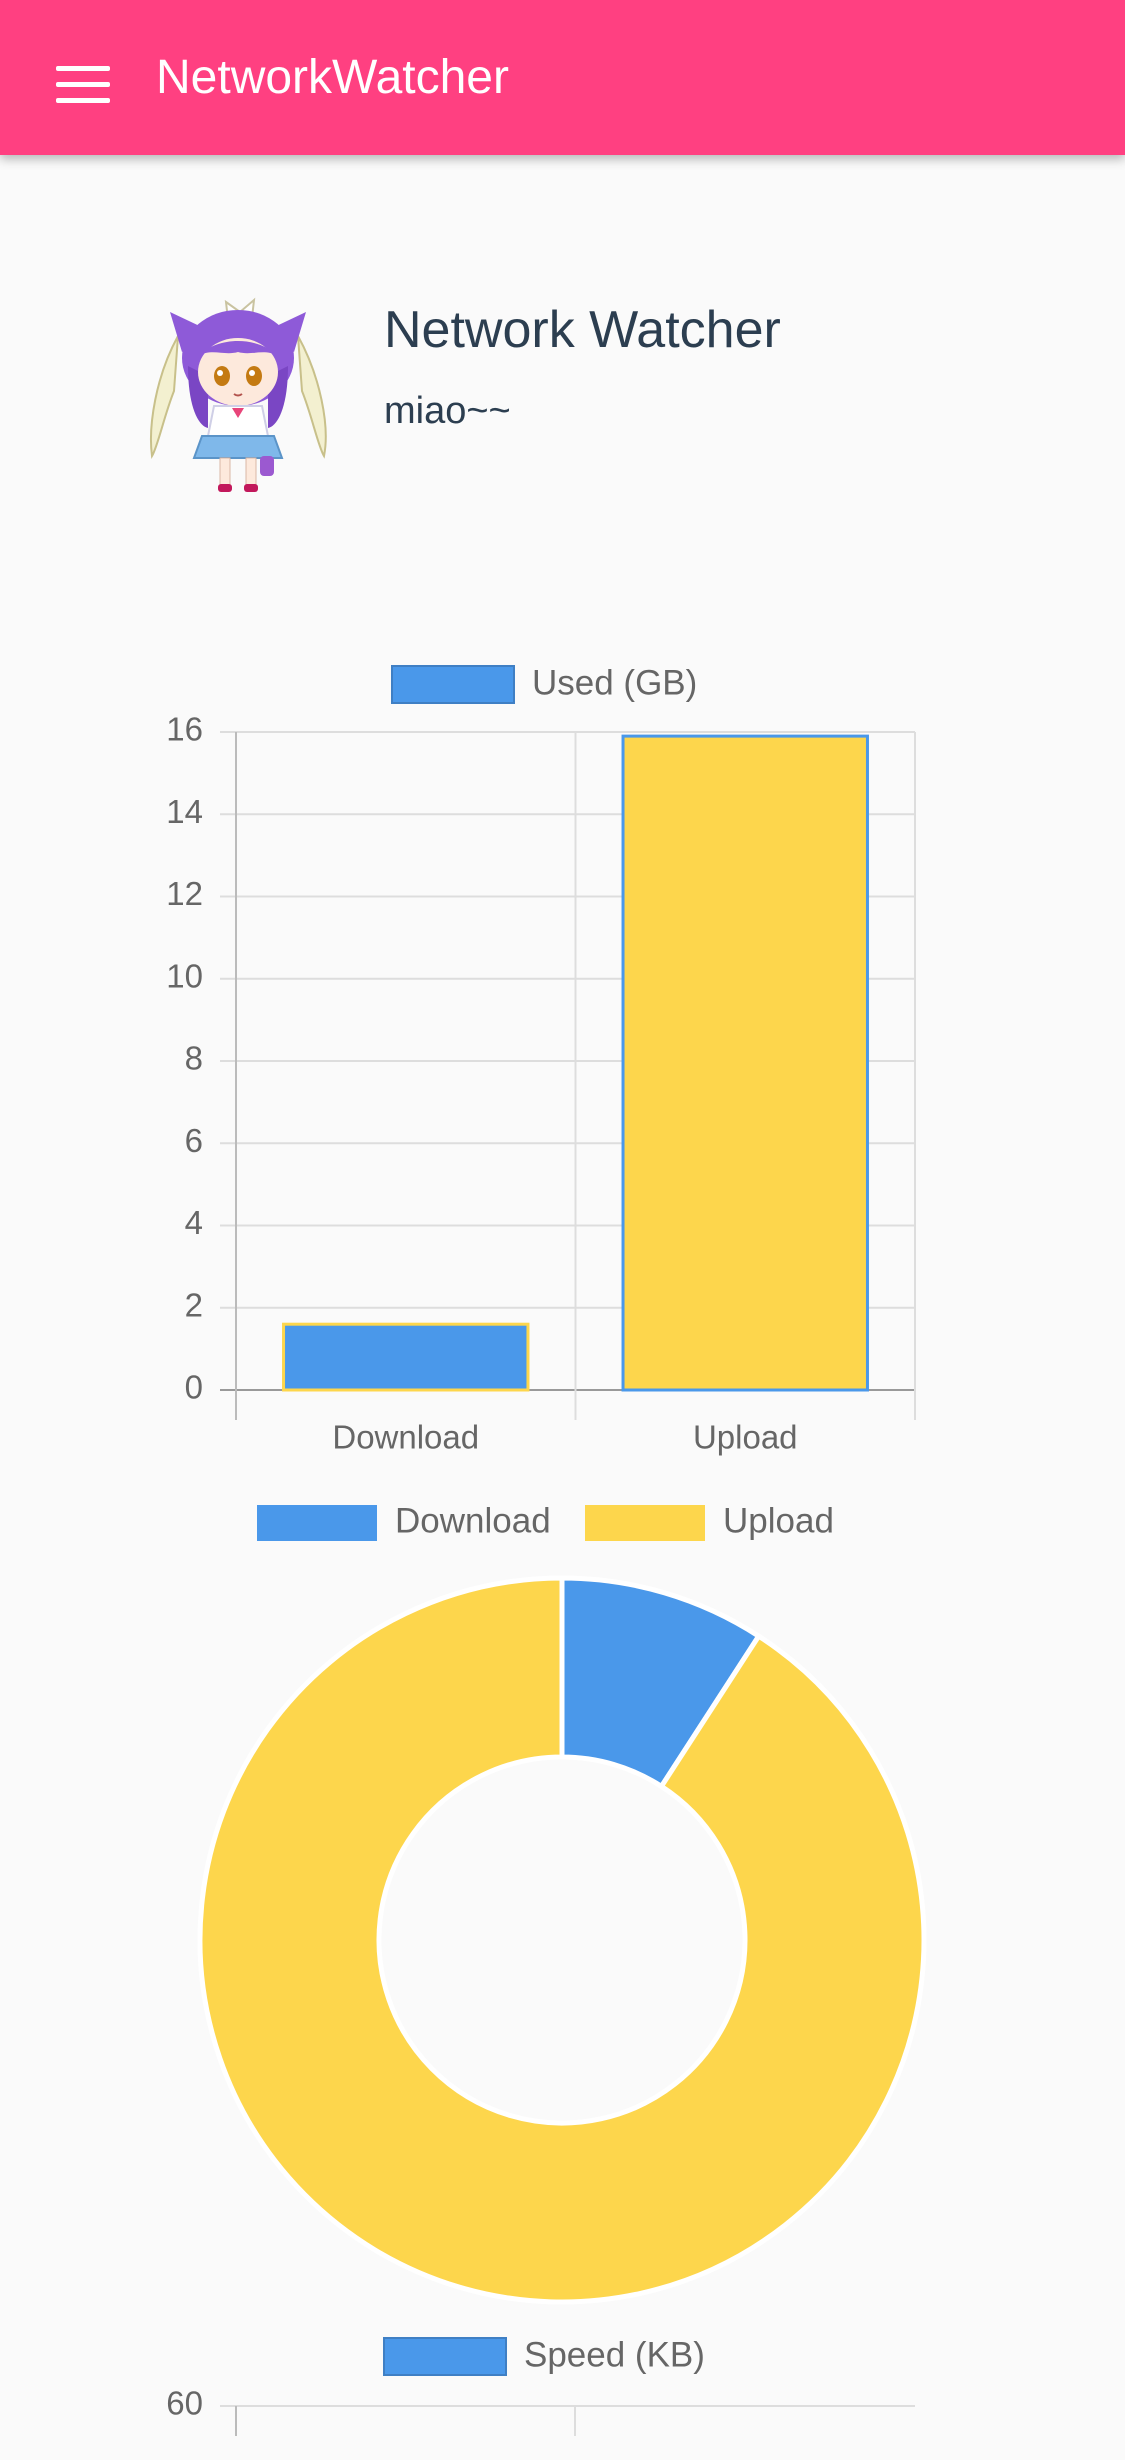 Image resolution: width=1125 pixels, height=2460 pixels. I want to click on legend-swatch-download, so click(317, 1523).